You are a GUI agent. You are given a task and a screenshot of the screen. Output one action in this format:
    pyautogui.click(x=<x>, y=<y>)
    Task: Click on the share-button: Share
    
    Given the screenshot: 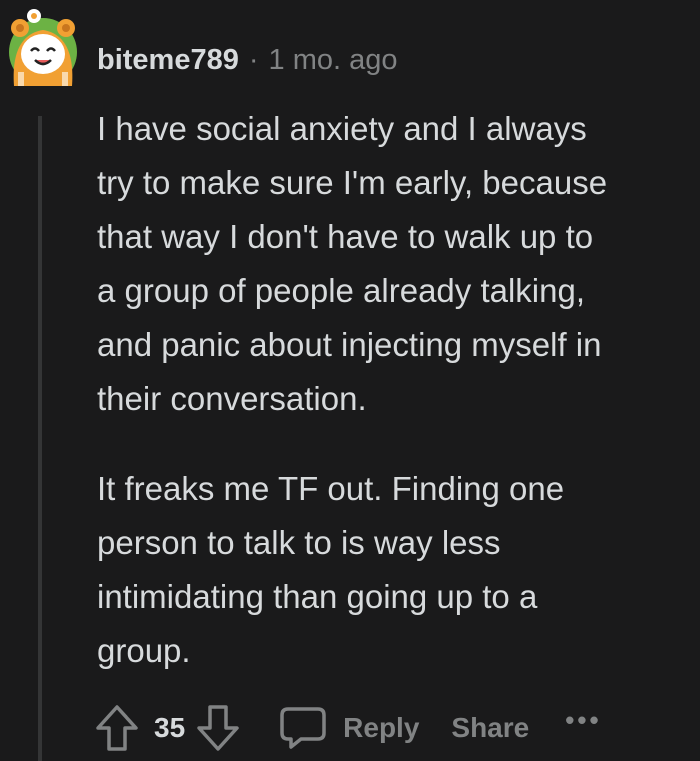 What is the action you would take?
    pyautogui.click(x=490, y=728)
    